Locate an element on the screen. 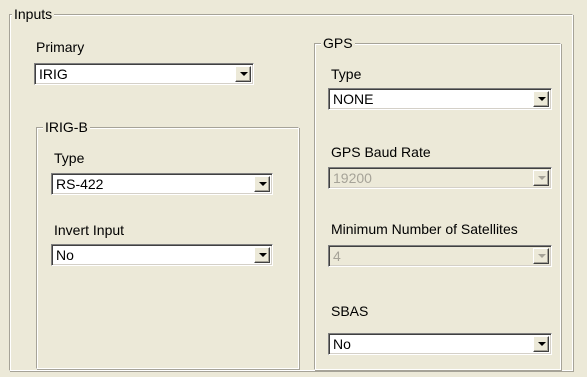  min-satellites-select-value: 4 is located at coordinates (337, 256).